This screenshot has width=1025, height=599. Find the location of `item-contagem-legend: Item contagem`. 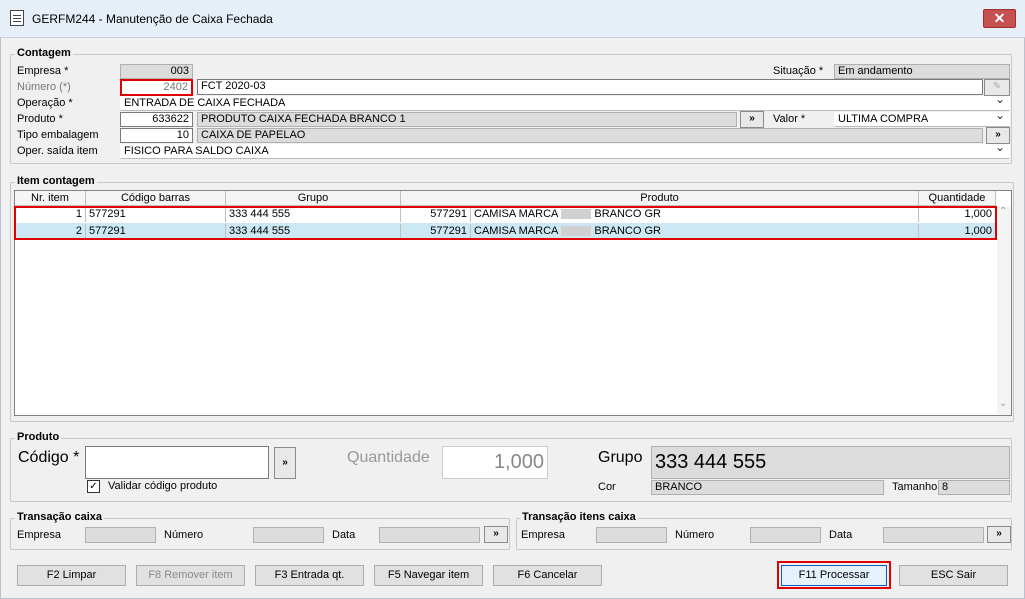

item-contagem-legend: Item contagem is located at coordinates (56, 181).